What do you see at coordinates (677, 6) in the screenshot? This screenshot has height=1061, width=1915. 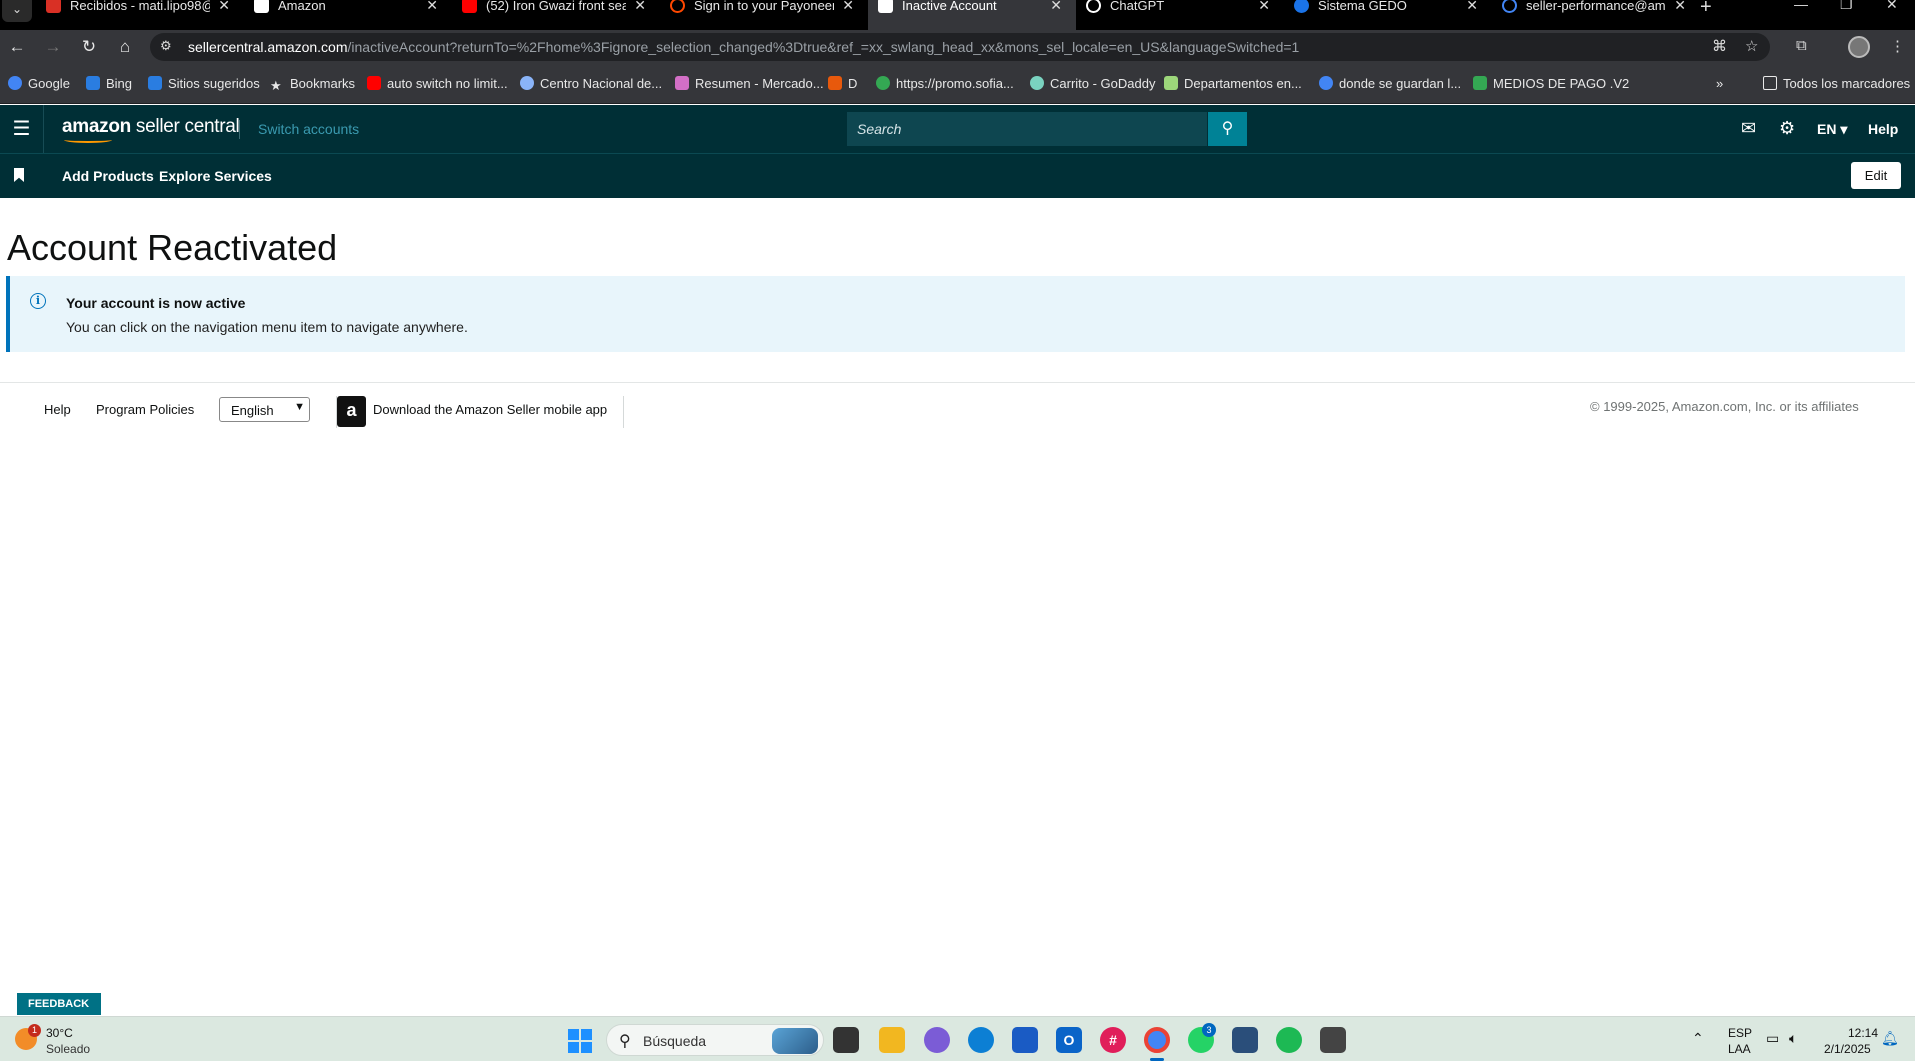 I see `payoneer-icon` at bounding box center [677, 6].